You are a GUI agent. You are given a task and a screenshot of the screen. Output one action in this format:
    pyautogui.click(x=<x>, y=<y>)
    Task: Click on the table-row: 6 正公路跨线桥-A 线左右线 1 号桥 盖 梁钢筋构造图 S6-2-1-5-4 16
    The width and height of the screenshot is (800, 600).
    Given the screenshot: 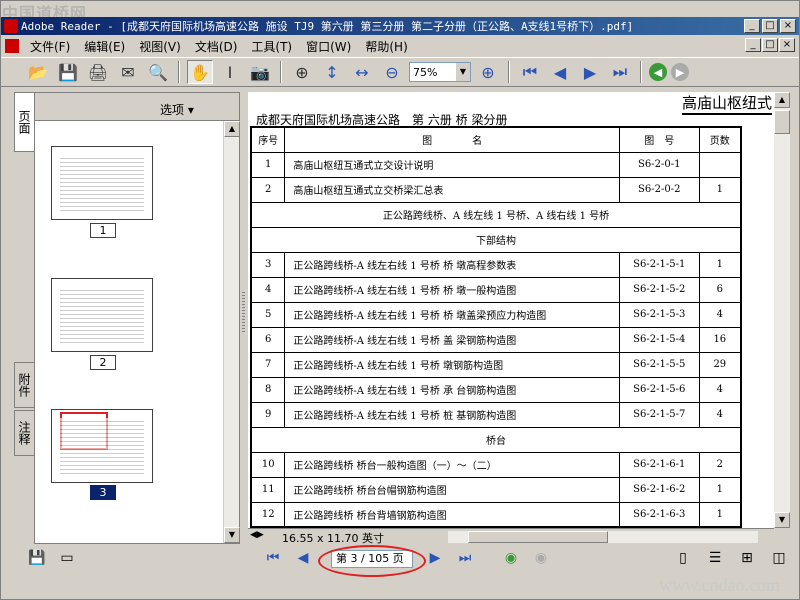 What is the action you would take?
    pyautogui.click(x=496, y=339)
    